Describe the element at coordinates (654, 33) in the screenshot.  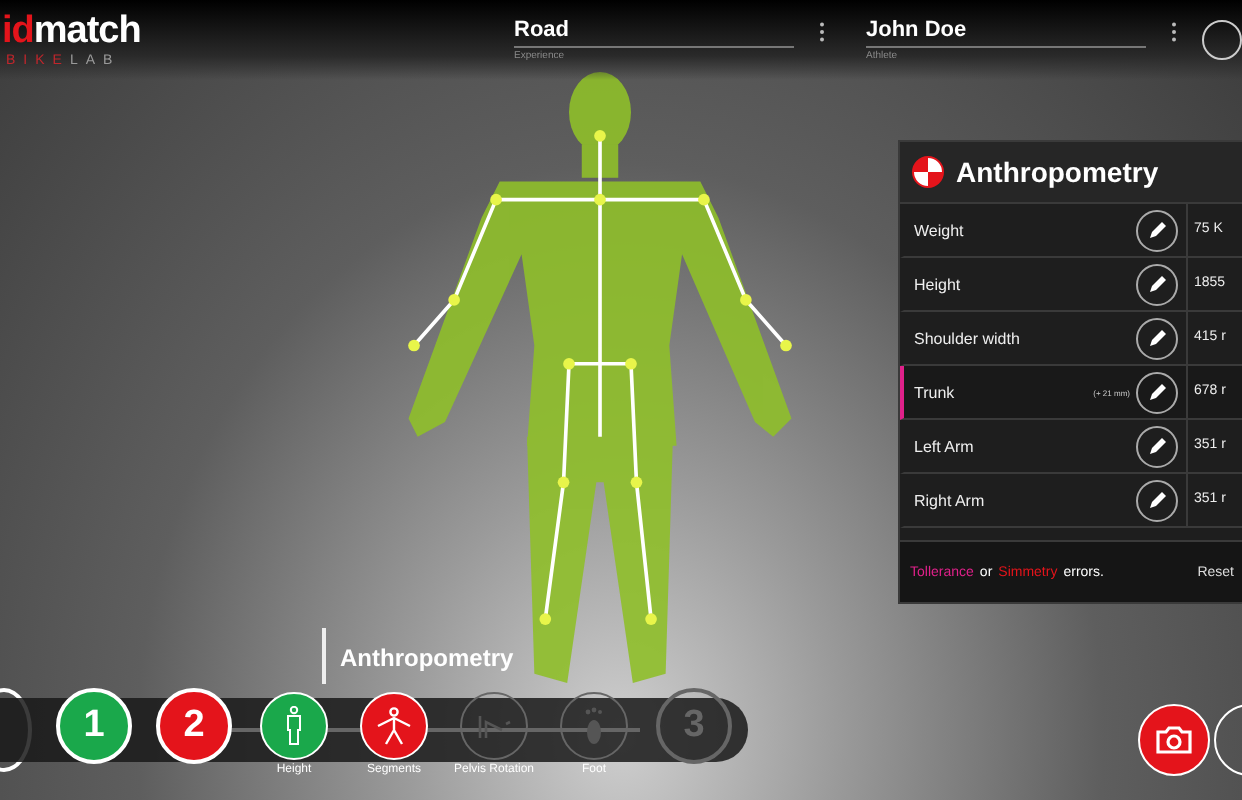
I see `dropdown-field: Road` at that location.